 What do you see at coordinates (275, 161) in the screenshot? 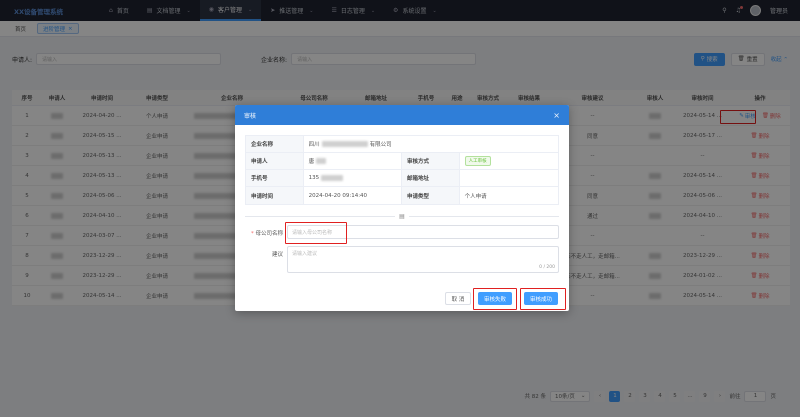
I see `applicant-key: 申请人` at bounding box center [275, 161].